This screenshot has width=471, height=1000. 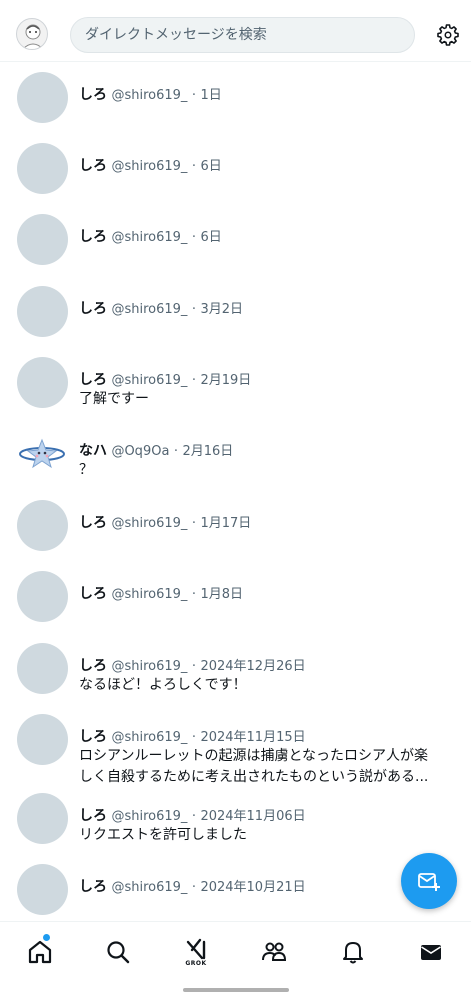 I want to click on conversation-item: しろ @shiro619_ · 2月19日 了解ですー, so click(x=235, y=392).